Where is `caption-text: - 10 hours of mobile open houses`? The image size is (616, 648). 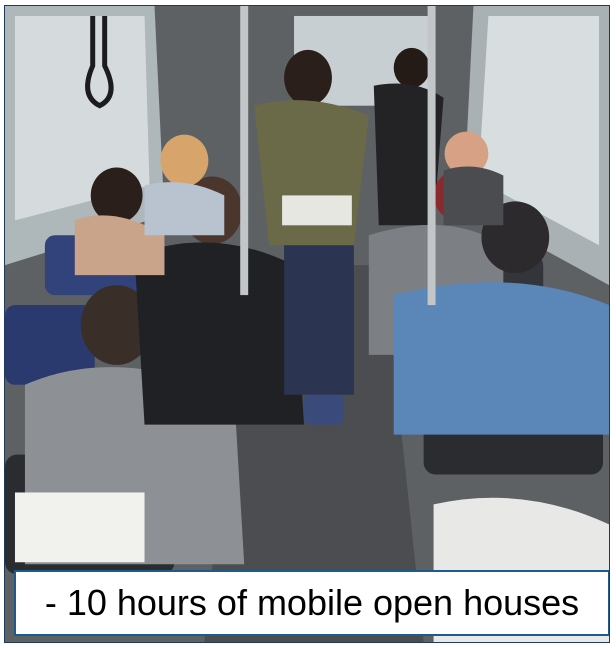 caption-text: - 10 hours of mobile open houses is located at coordinates (312, 602).